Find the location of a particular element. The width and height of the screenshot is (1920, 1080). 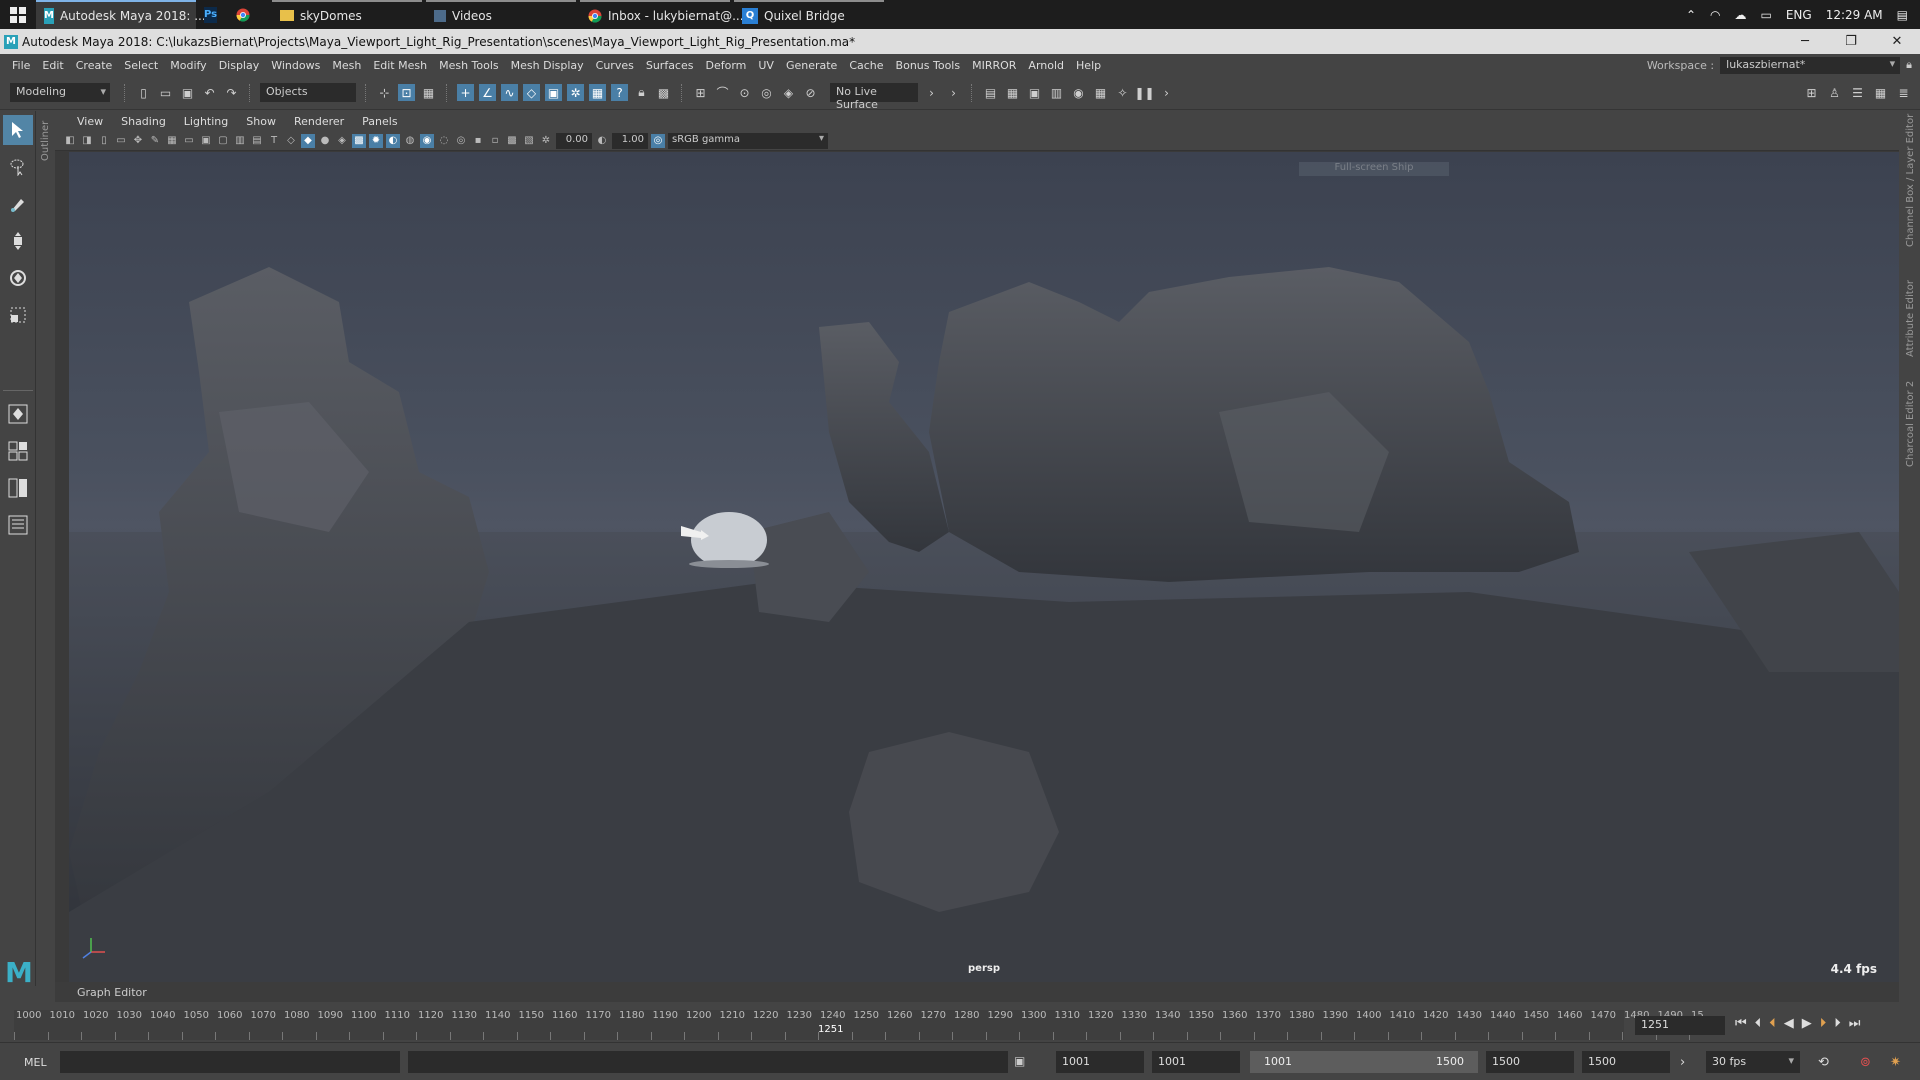

save-scene-icon: ▣ is located at coordinates (187, 92).